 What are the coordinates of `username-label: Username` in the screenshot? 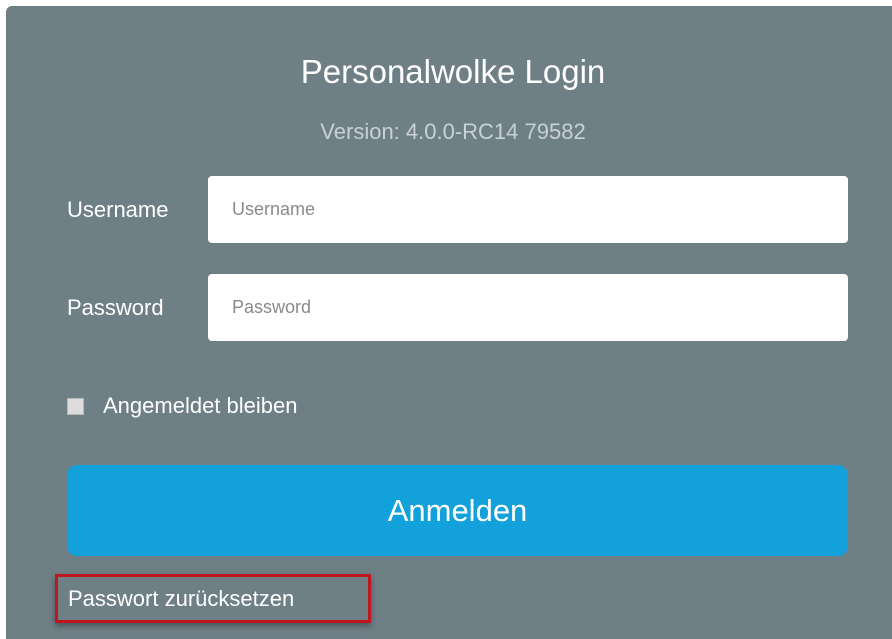 It's located at (118, 209).